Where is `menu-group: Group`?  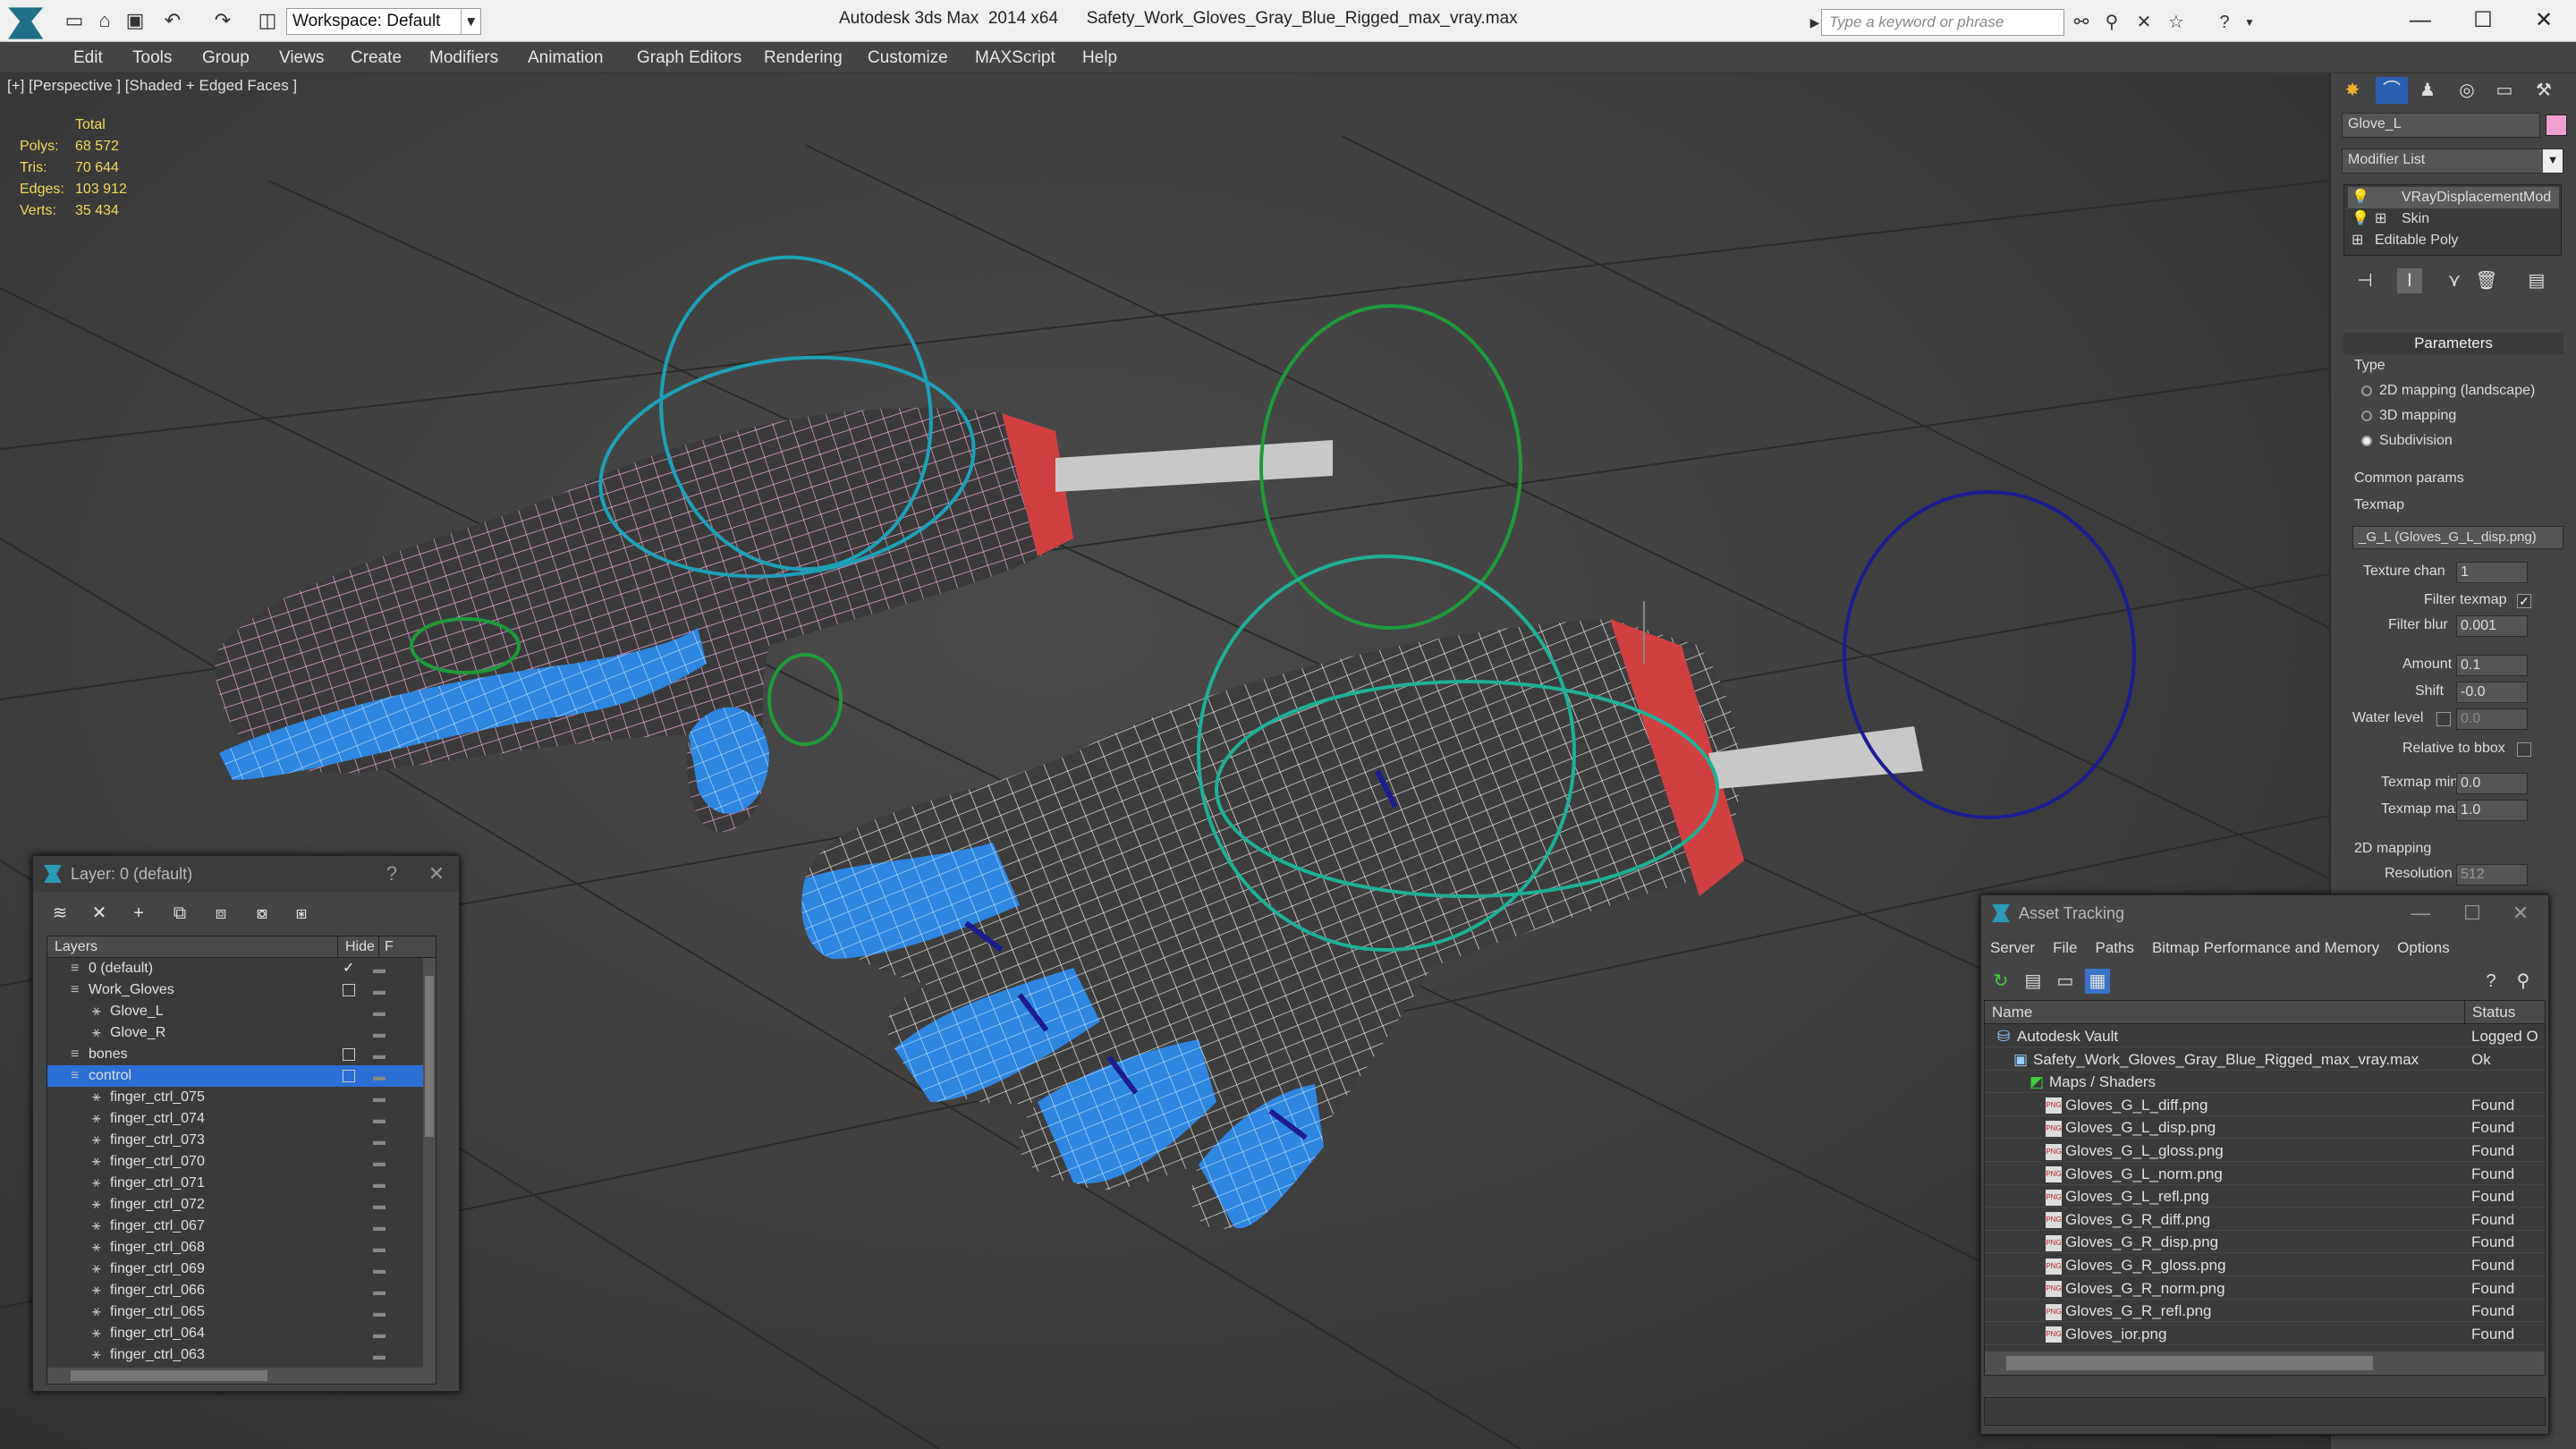
menu-group: Group is located at coordinates (226, 58).